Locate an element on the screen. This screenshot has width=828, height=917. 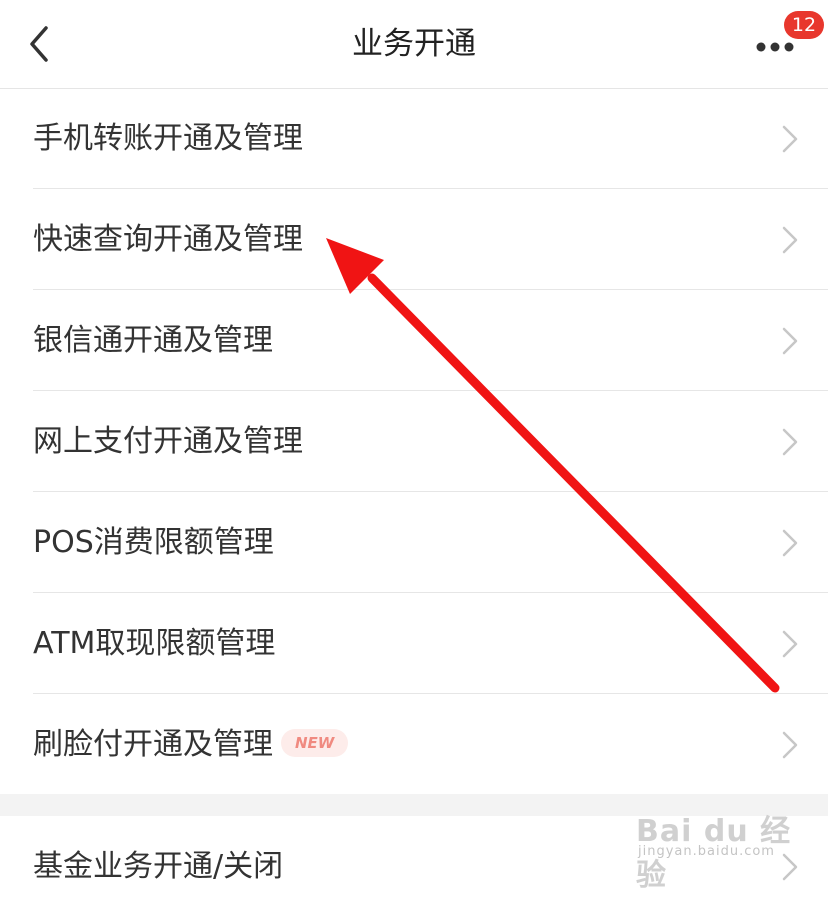
list-item-label: 刷脸付开通及管理 is located at coordinates (153, 744).